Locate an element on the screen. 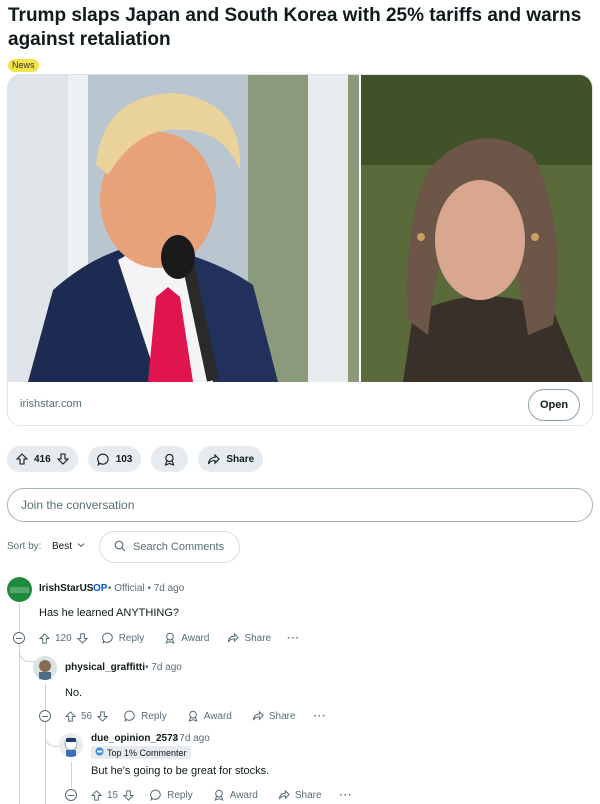  comment-vote-count: 15 is located at coordinates (113, 795).